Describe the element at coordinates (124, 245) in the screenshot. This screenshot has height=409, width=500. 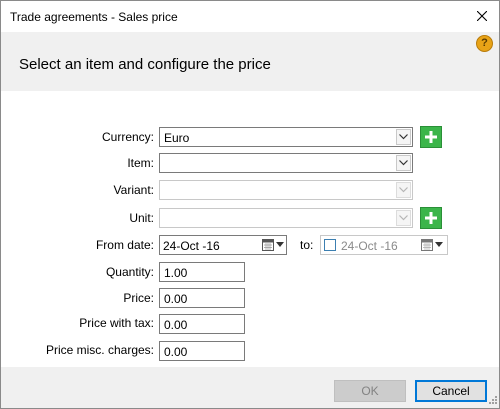
I see `from-date-label: From date:` at that location.